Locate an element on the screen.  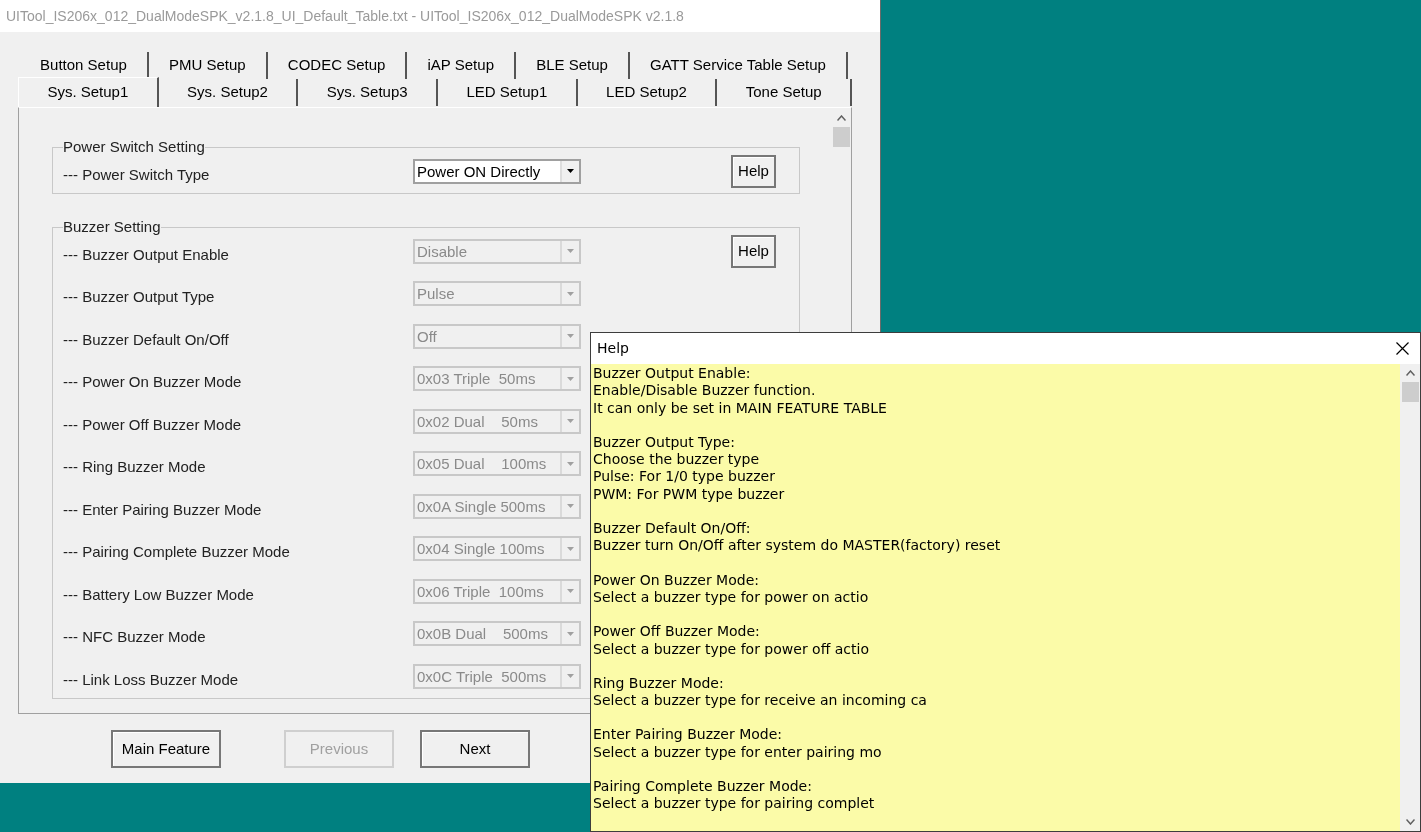
help-text-line: Buzzer Default On/Off: is located at coordinates (672, 529).